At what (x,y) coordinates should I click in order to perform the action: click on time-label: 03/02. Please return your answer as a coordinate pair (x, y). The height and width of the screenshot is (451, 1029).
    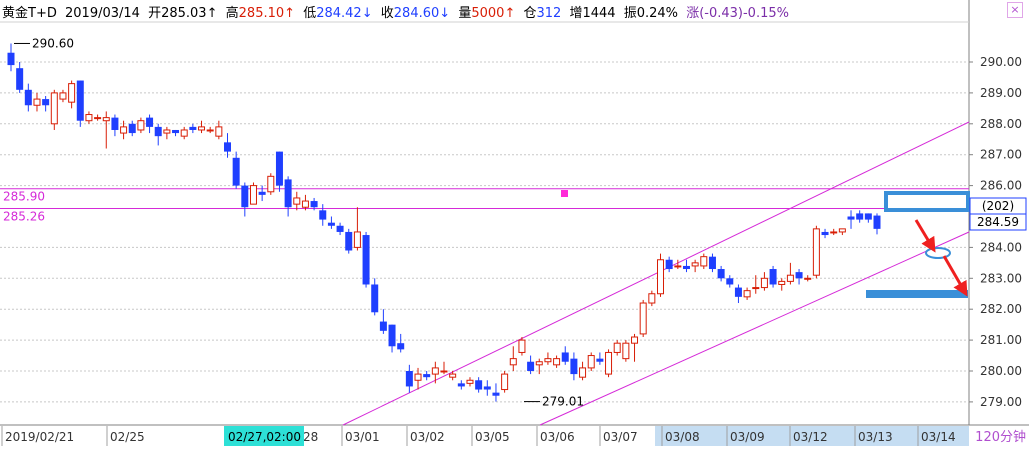
    Looking at the image, I should click on (427, 437).